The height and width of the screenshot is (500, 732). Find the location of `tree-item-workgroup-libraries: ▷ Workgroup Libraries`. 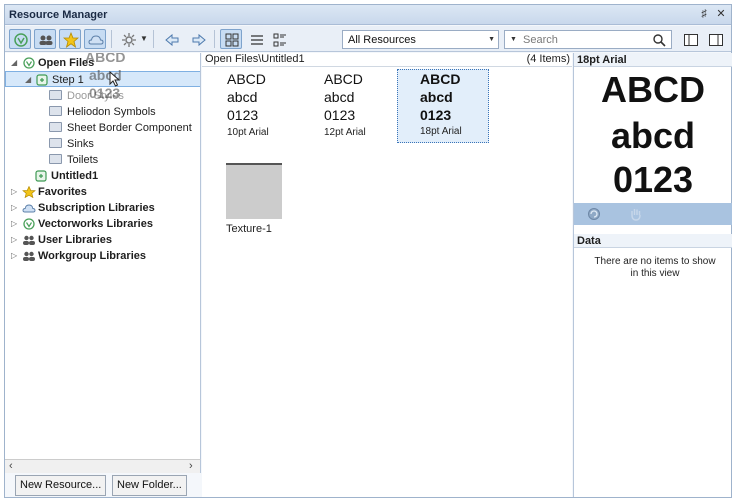

tree-item-workgroup-libraries: ▷ Workgroup Libraries is located at coordinates (102, 256).